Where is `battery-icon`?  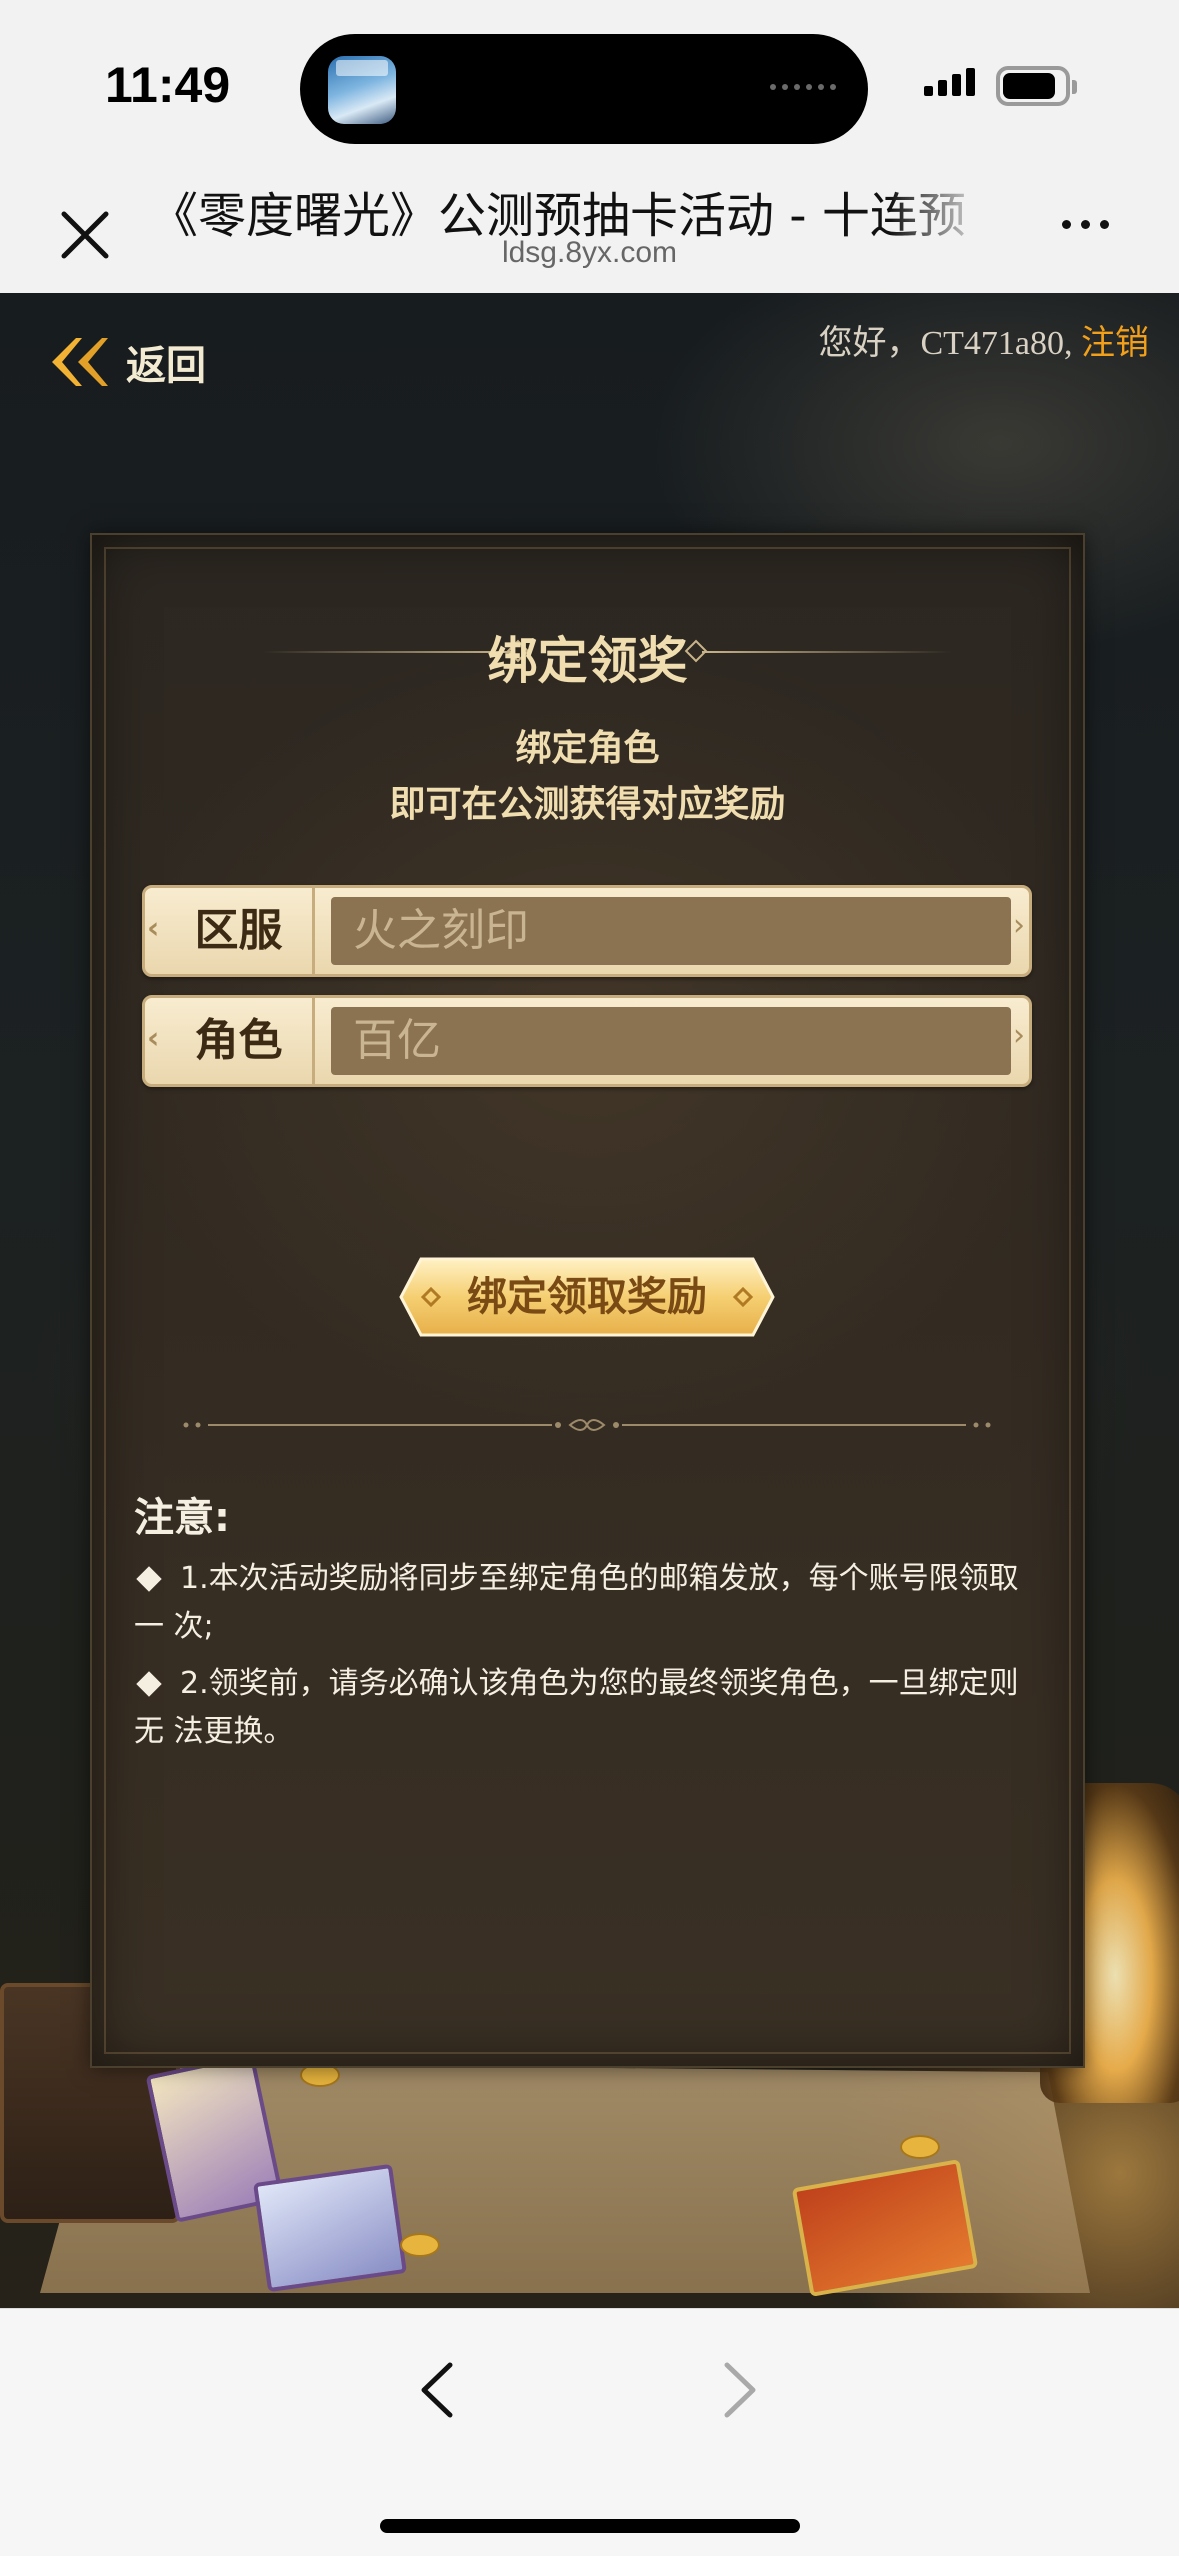
battery-icon is located at coordinates (1036, 86).